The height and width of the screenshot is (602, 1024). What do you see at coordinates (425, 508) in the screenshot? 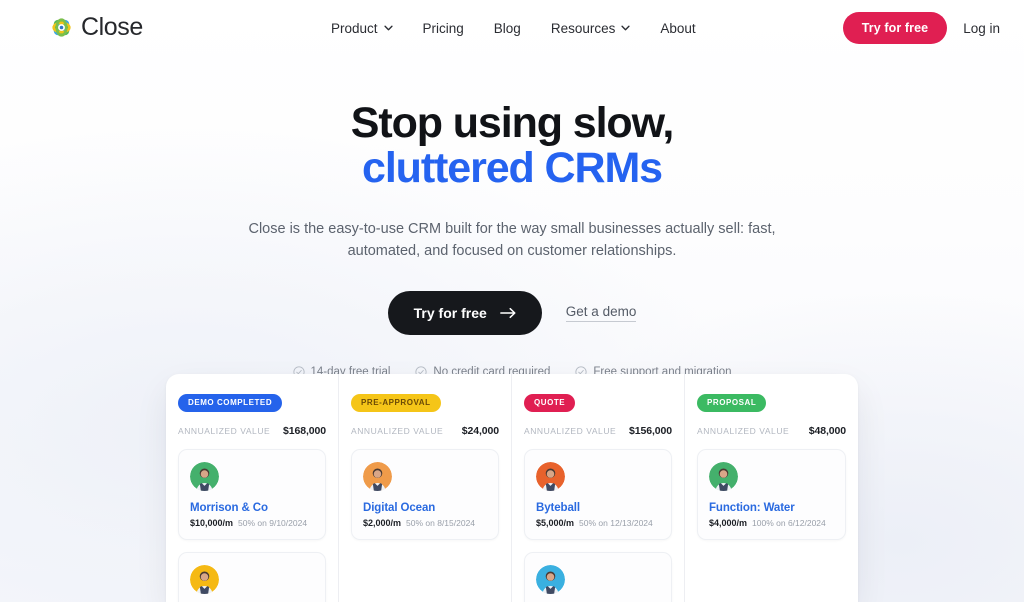
I see `deal-company-name: Digital Ocean` at bounding box center [425, 508].